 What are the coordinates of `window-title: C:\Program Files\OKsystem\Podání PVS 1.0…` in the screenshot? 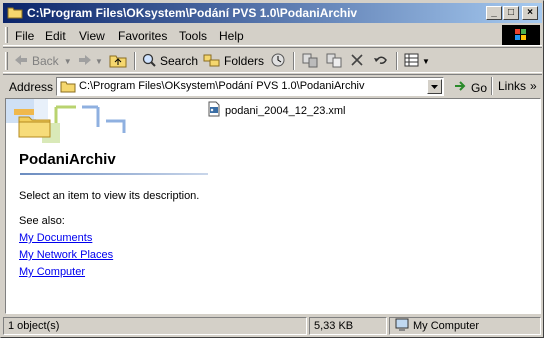 It's located at (192, 13).